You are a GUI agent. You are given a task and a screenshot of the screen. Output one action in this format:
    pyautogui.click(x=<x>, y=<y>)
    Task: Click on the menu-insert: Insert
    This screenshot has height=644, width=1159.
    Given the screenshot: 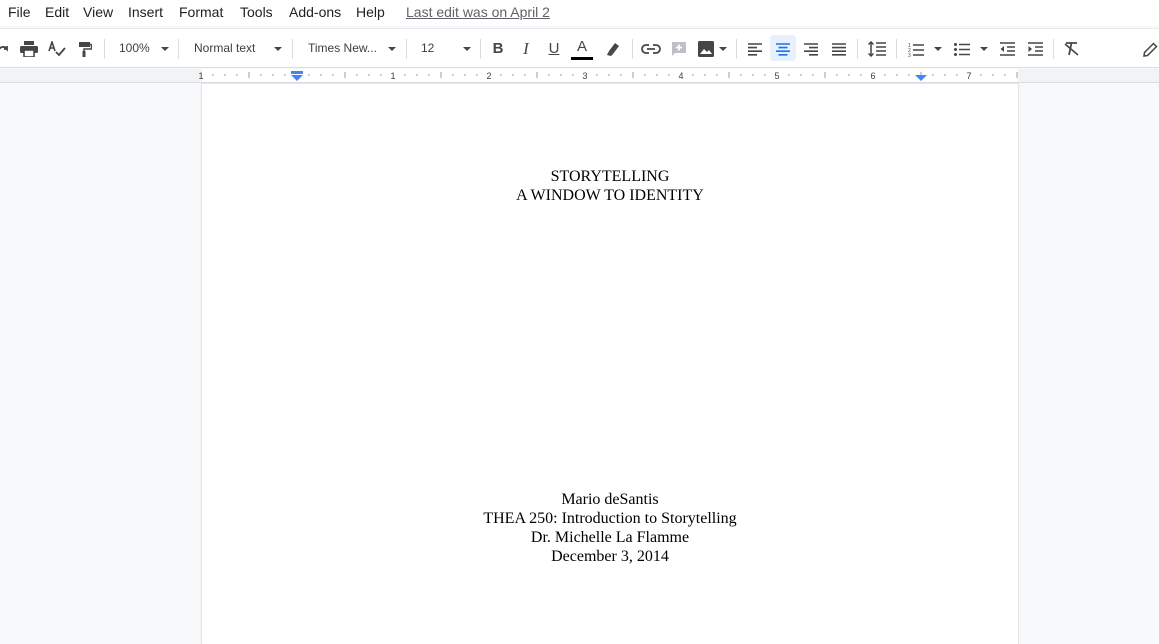 What is the action you would take?
    pyautogui.click(x=145, y=12)
    